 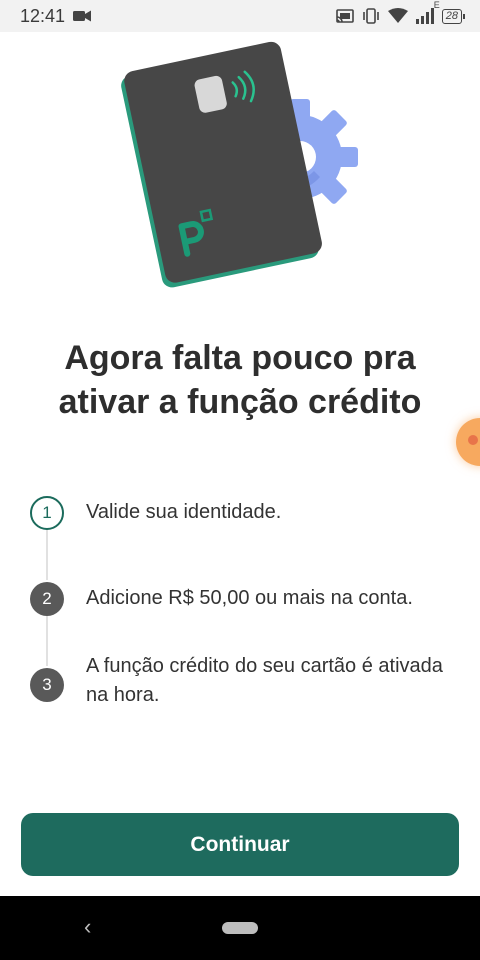 What do you see at coordinates (47, 513) in the screenshot?
I see `step-number: 1` at bounding box center [47, 513].